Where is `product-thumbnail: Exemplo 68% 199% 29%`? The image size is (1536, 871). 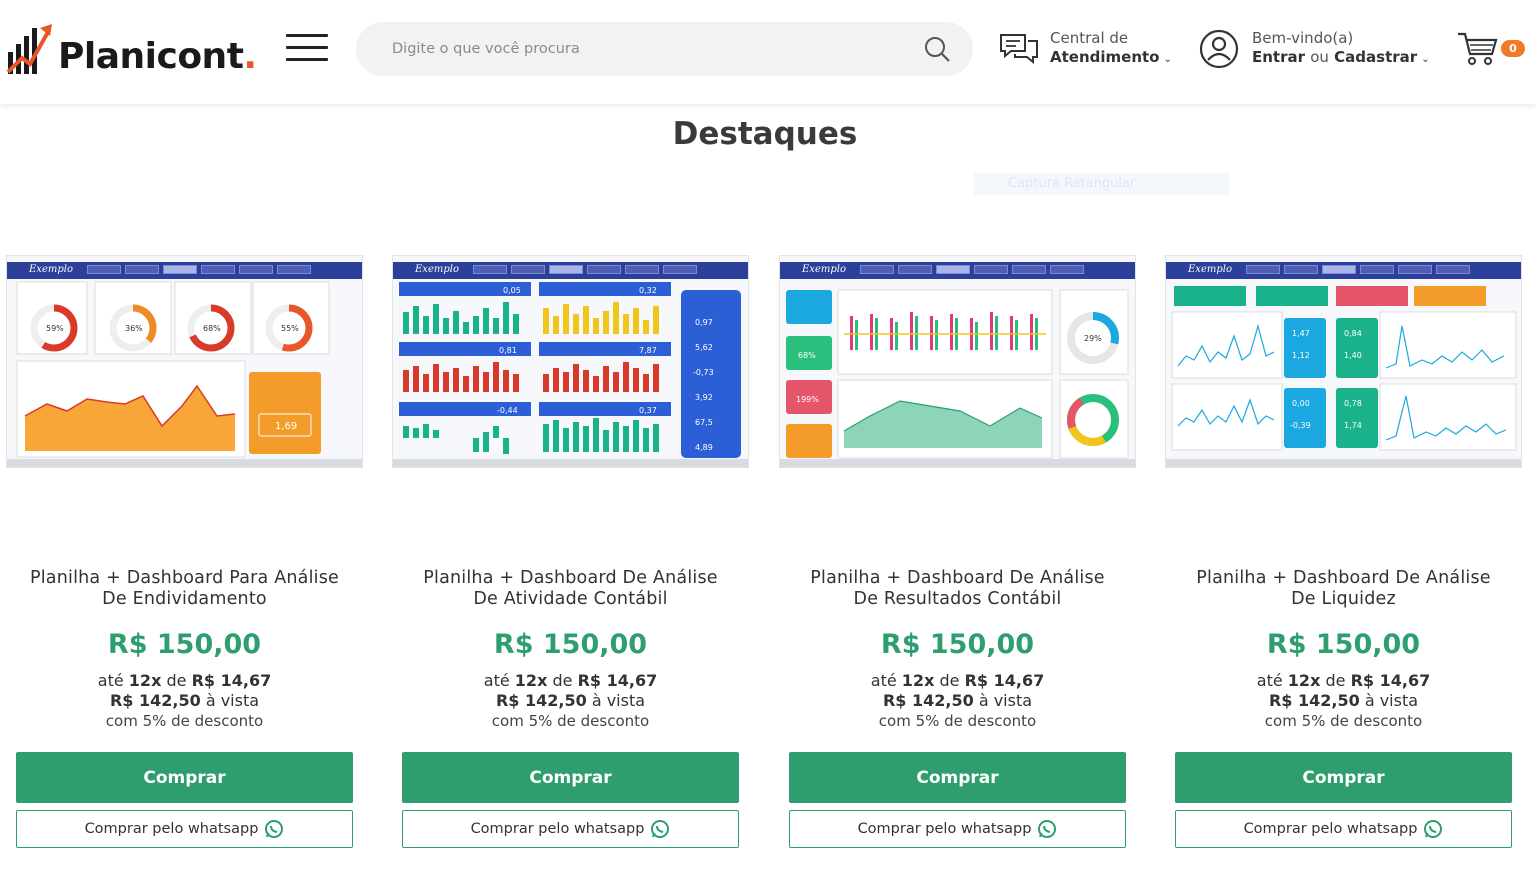 product-thumbnail: Exemplo 68% 199% 29% is located at coordinates (957, 361).